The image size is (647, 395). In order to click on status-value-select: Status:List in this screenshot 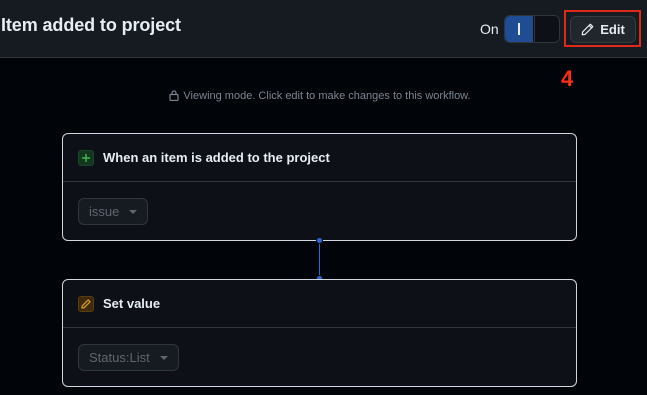, I will do `click(128, 357)`.